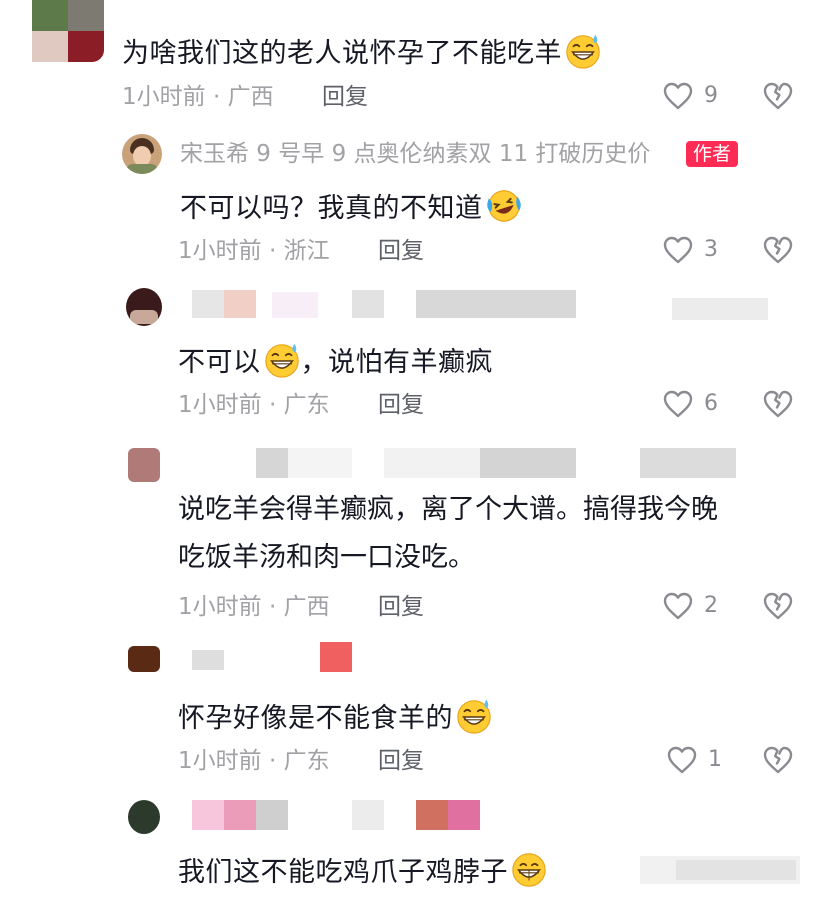  Describe the element at coordinates (715, 759) in the screenshot. I see `like-count: 1` at that location.